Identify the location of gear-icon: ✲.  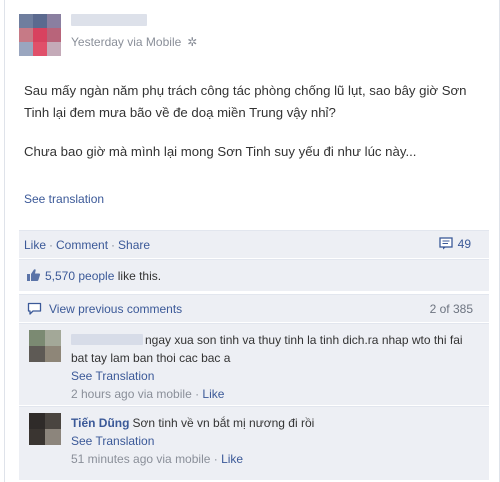
(192, 42).